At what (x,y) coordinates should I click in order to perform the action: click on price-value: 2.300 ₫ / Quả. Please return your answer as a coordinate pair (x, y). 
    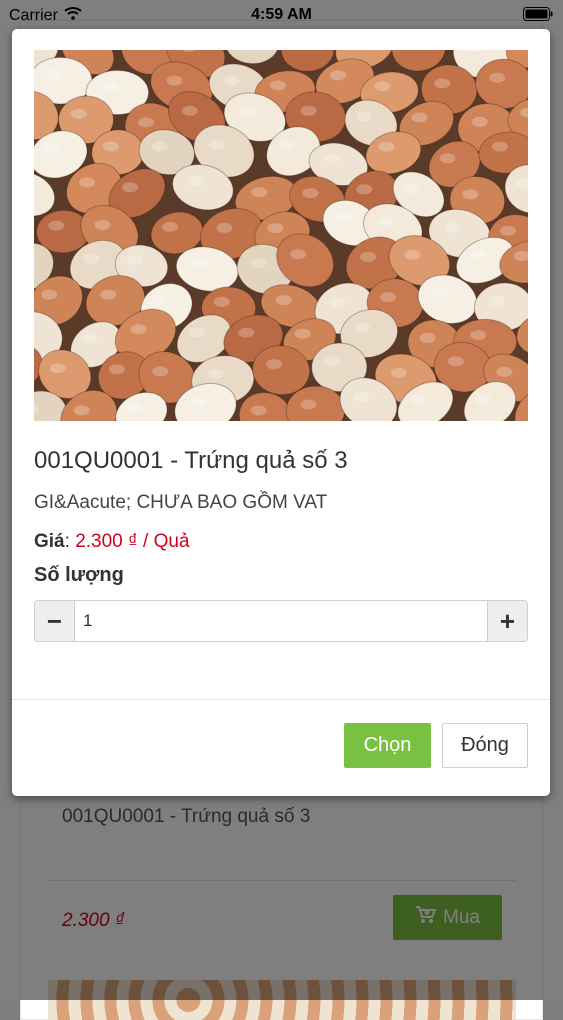
    Looking at the image, I should click on (132, 541).